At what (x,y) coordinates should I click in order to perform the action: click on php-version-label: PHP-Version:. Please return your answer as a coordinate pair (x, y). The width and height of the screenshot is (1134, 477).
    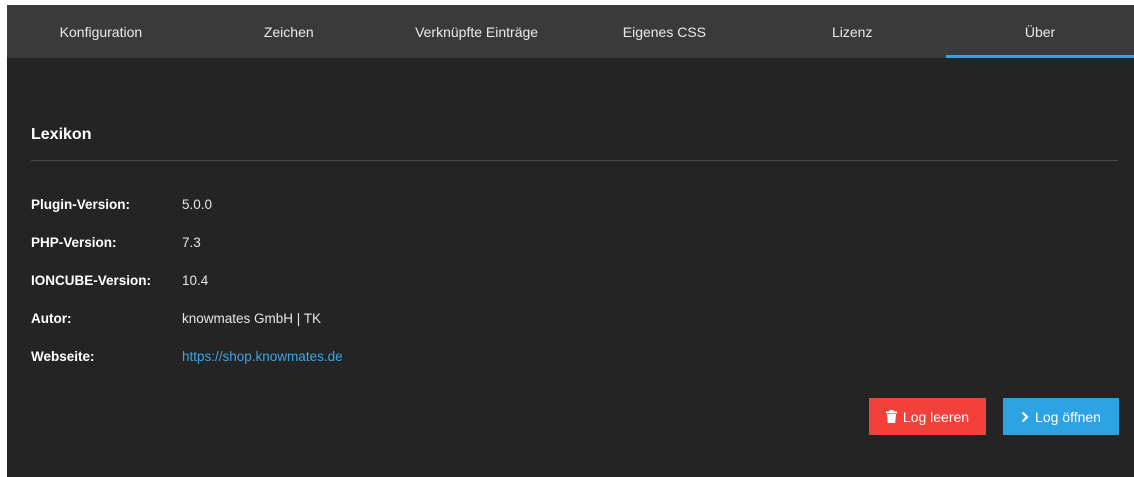
    Looking at the image, I should click on (74, 242).